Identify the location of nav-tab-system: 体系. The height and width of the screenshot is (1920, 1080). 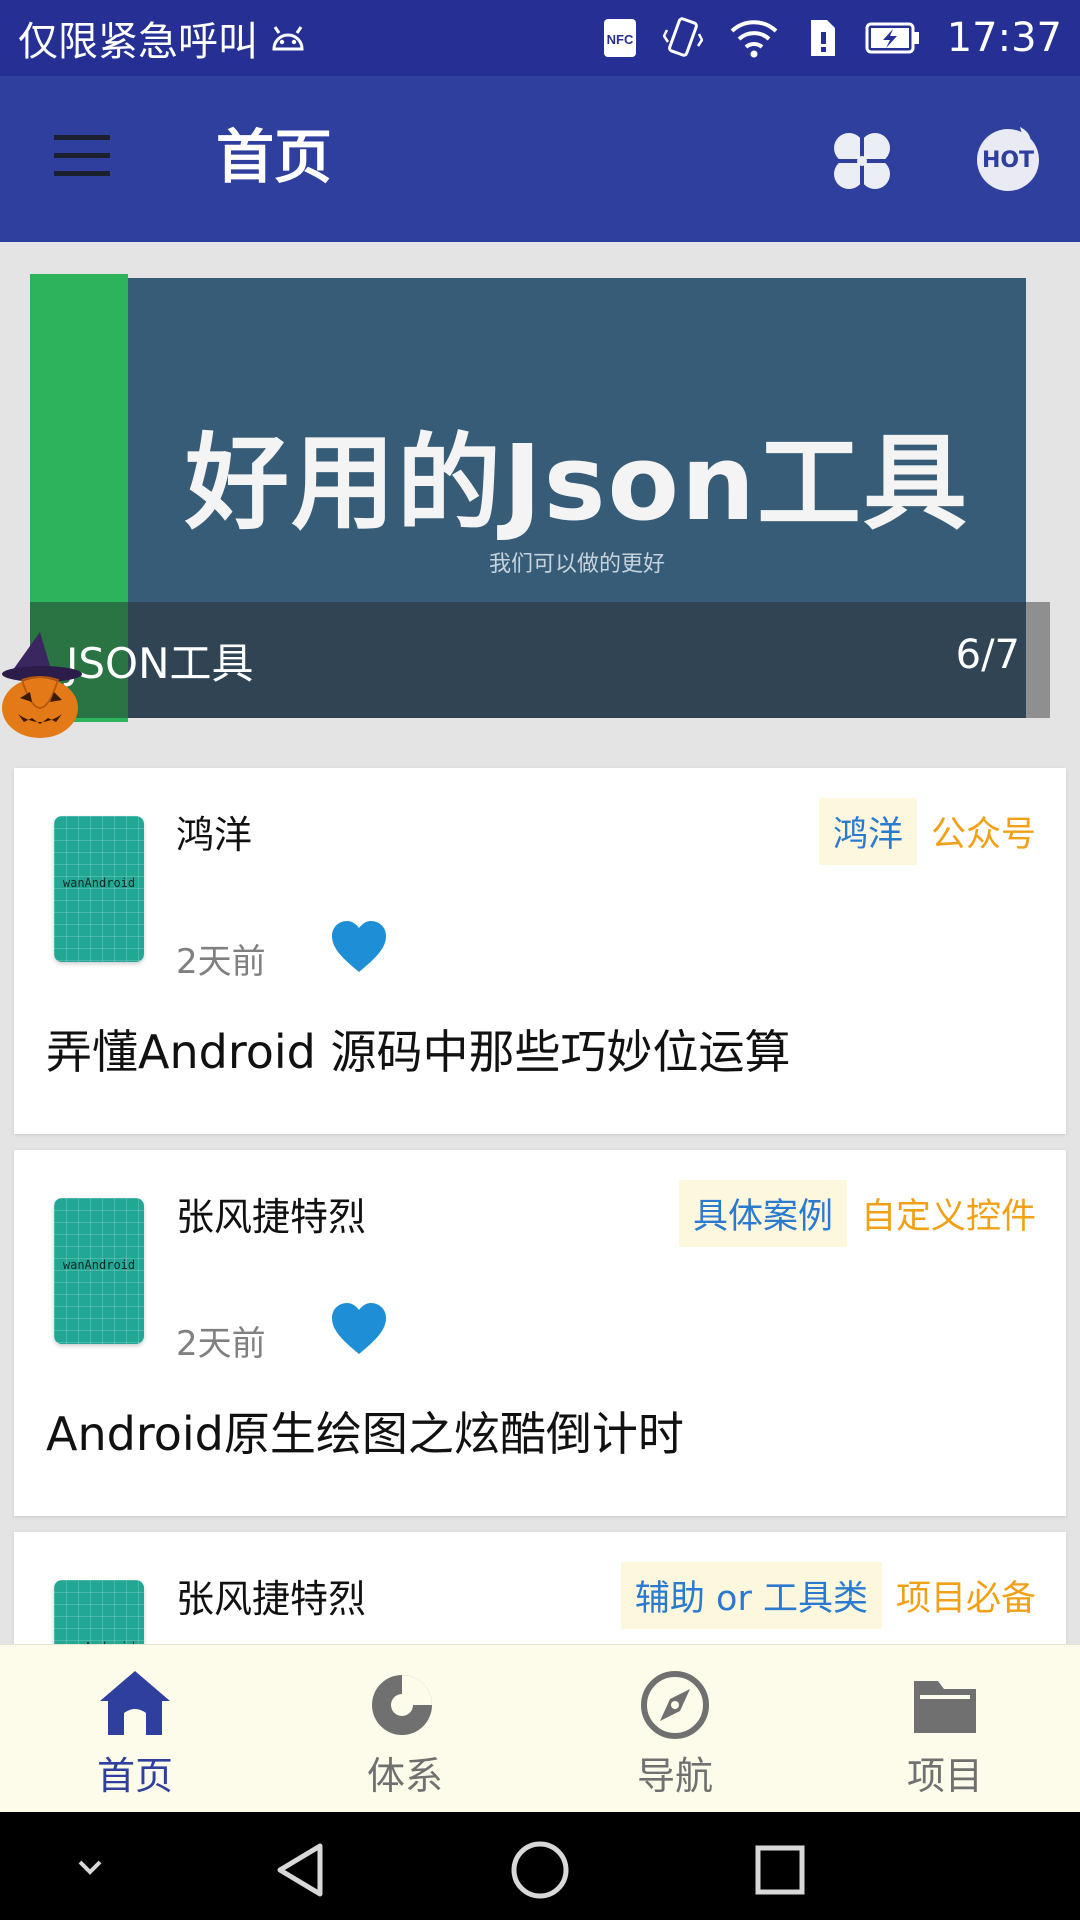
(405, 1729).